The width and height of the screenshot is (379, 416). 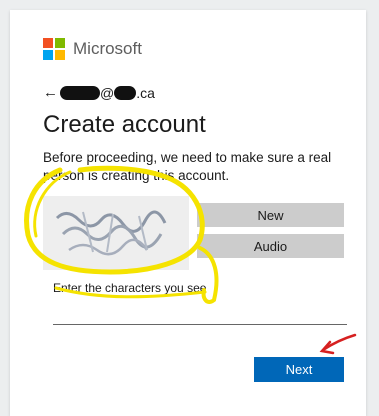 I want to click on page-title: Create account, so click(x=124, y=124).